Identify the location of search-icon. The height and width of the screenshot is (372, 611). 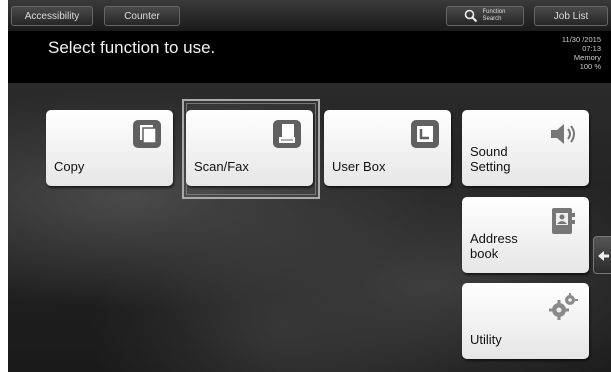
(471, 16).